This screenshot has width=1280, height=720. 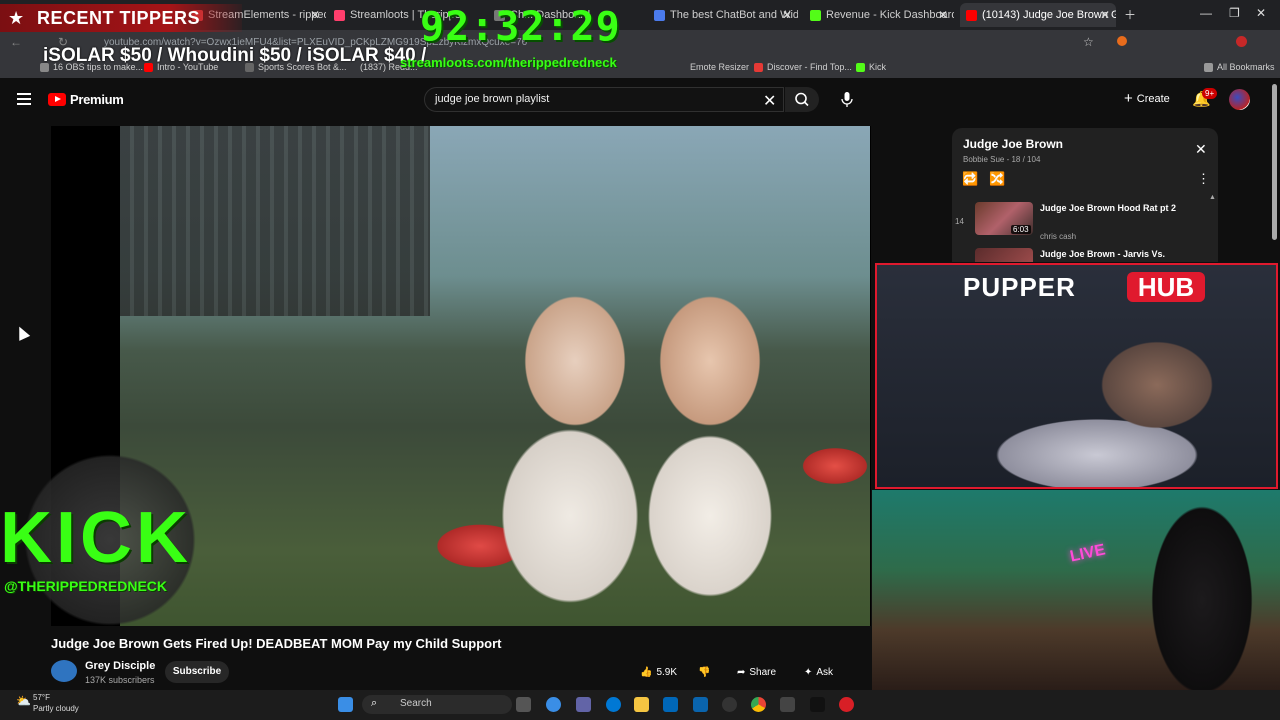 I want to click on create-button: + Create, so click(x=1147, y=98).